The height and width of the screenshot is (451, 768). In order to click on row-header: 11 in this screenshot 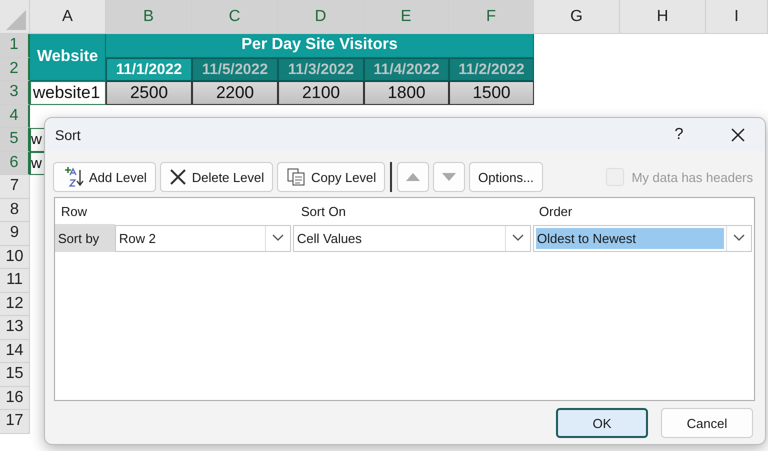, I will do `click(15, 280)`.